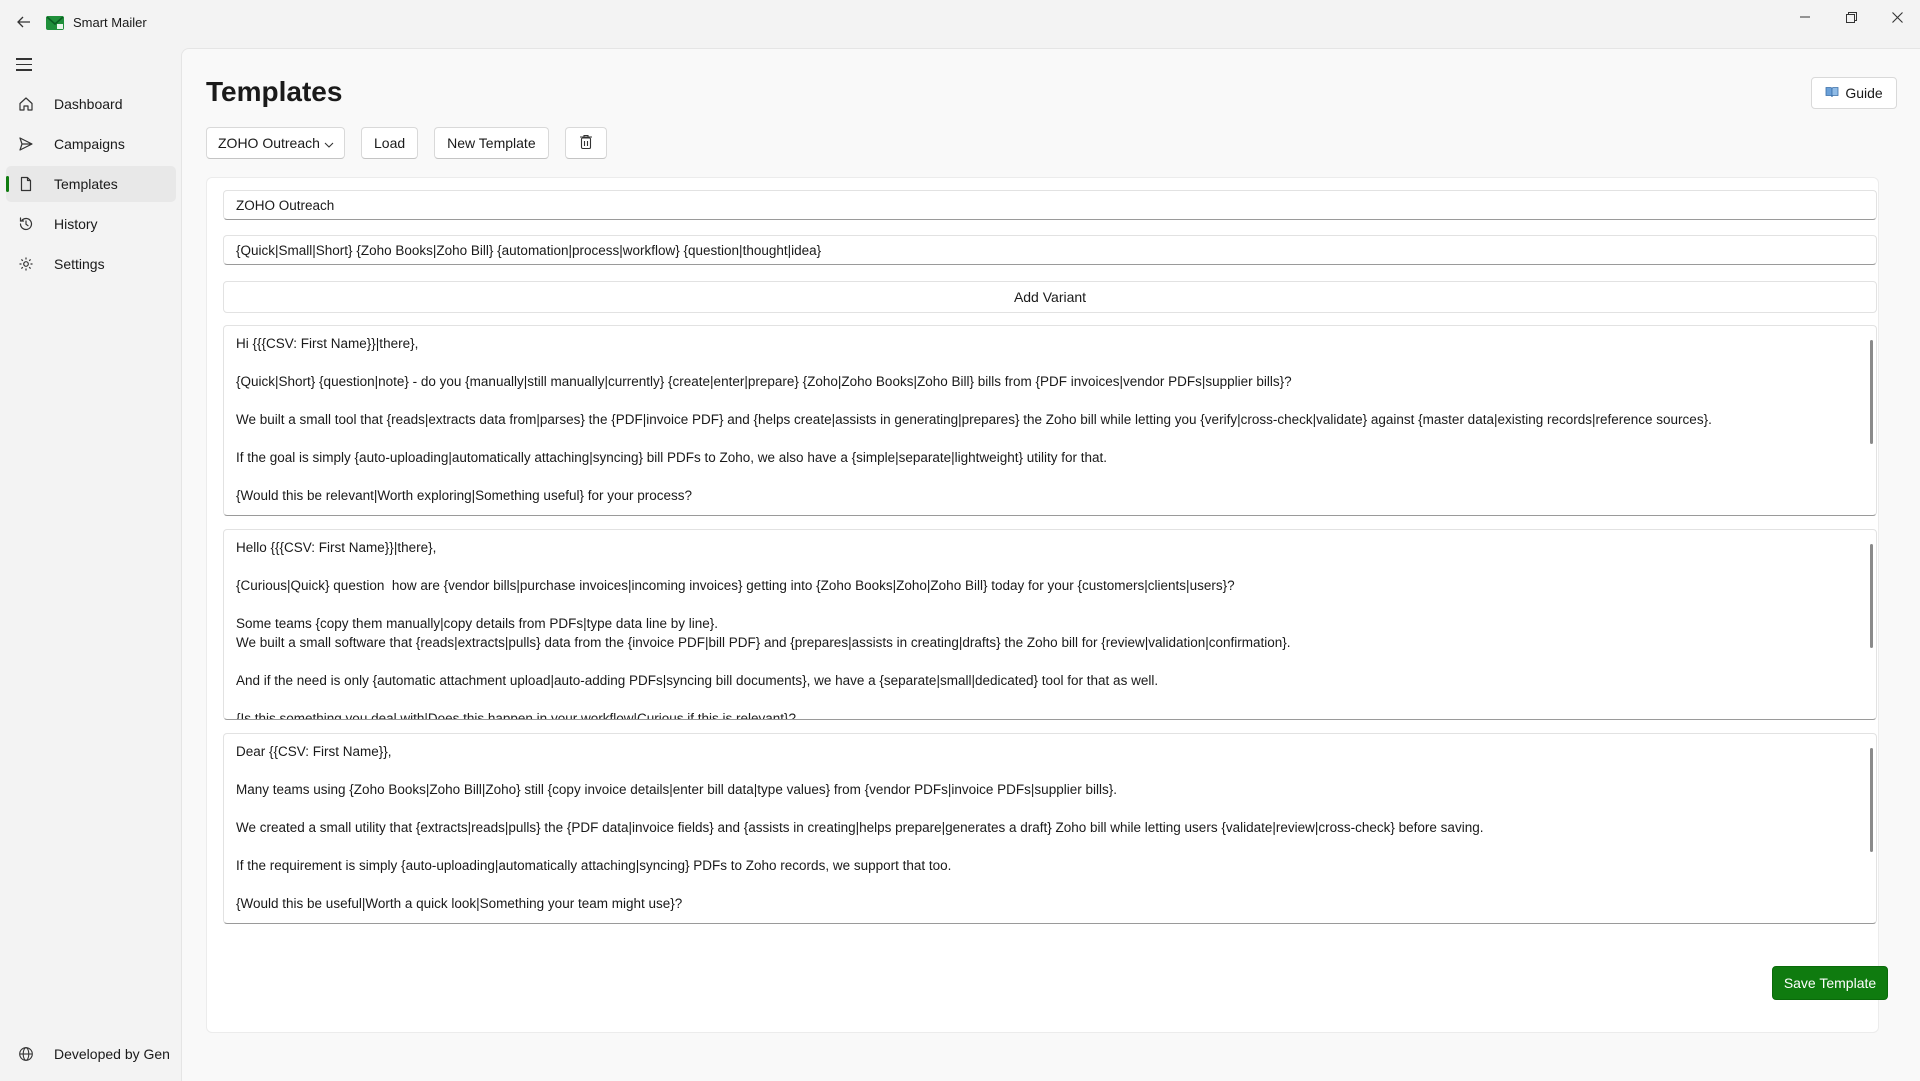 This screenshot has height=1081, width=1920. What do you see at coordinates (112, 1054) in the screenshot?
I see `developer-credit: Developed by Gen` at bounding box center [112, 1054].